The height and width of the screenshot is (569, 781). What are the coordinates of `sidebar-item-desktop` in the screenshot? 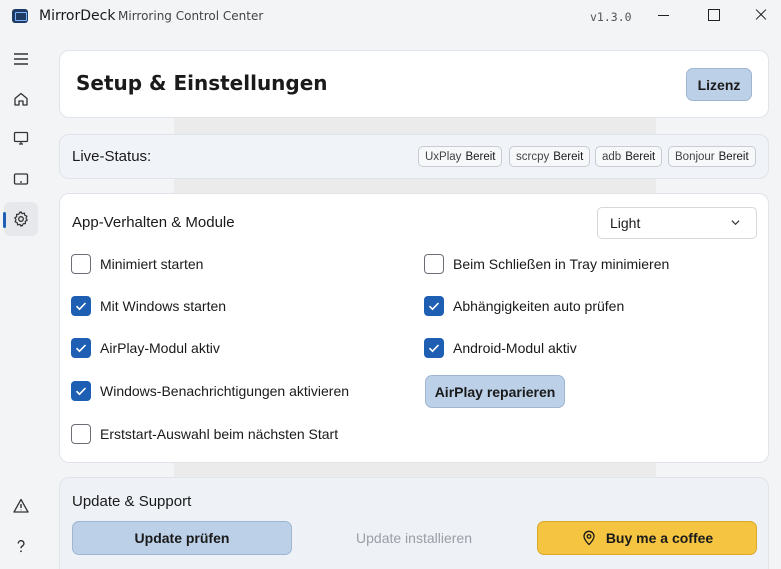 It's located at (21, 138).